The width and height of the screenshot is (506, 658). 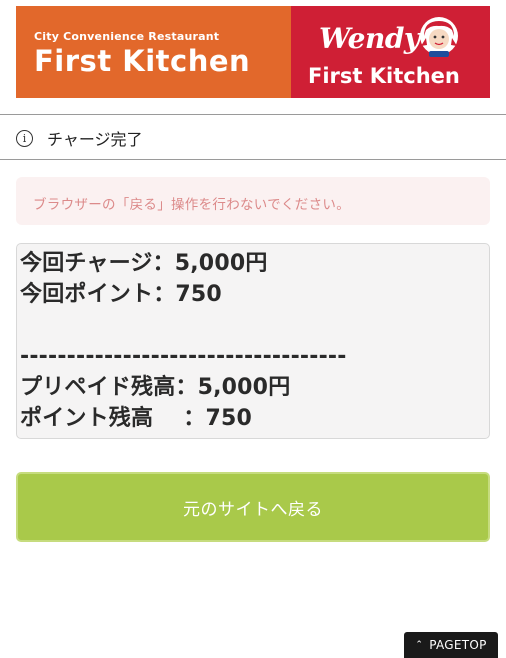 What do you see at coordinates (253, 507) in the screenshot?
I see `back-to-site-button: 元のサイトへ戻る` at bounding box center [253, 507].